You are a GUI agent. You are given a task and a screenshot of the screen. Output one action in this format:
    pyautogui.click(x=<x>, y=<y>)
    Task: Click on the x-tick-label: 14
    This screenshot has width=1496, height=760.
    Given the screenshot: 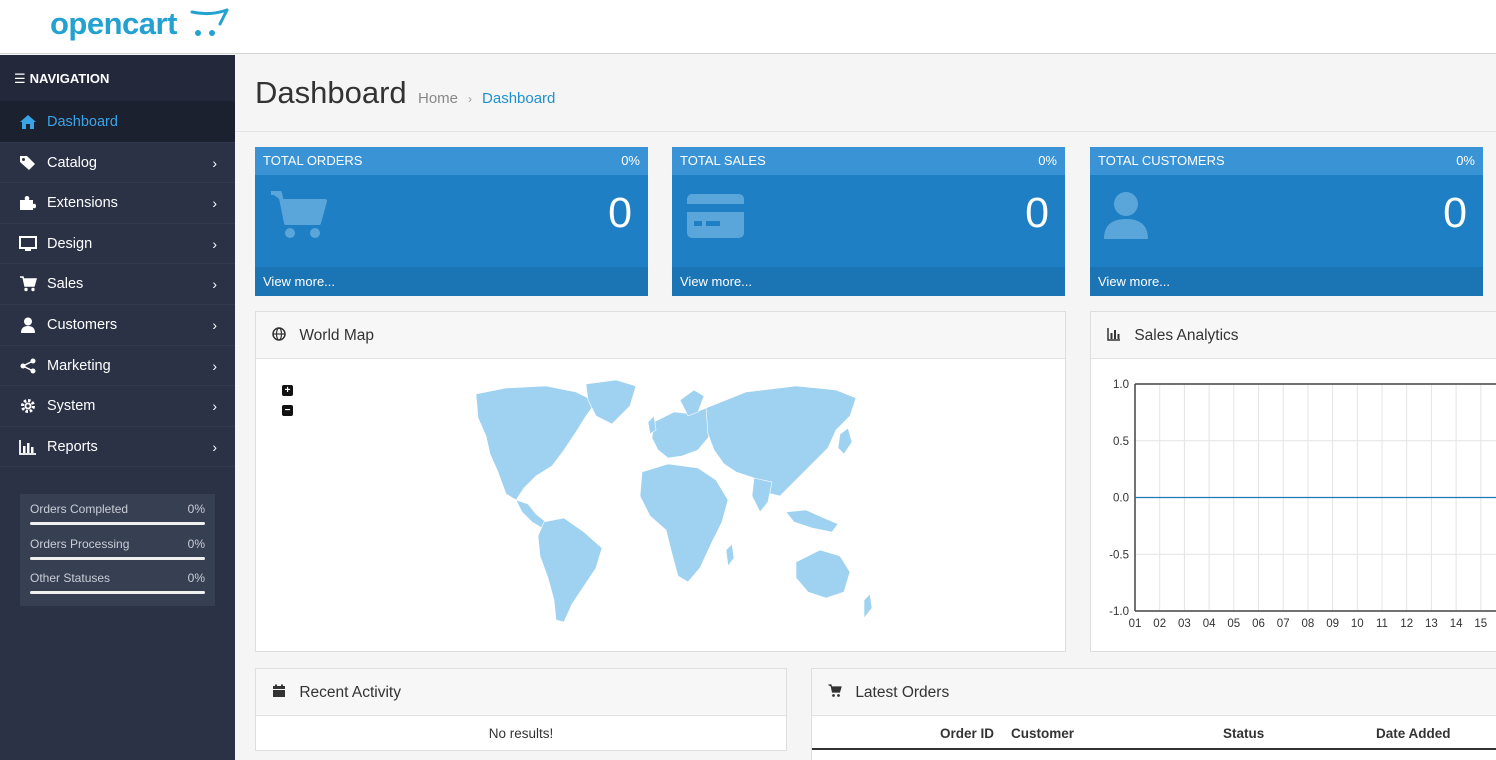 What is the action you would take?
    pyautogui.click(x=1456, y=624)
    